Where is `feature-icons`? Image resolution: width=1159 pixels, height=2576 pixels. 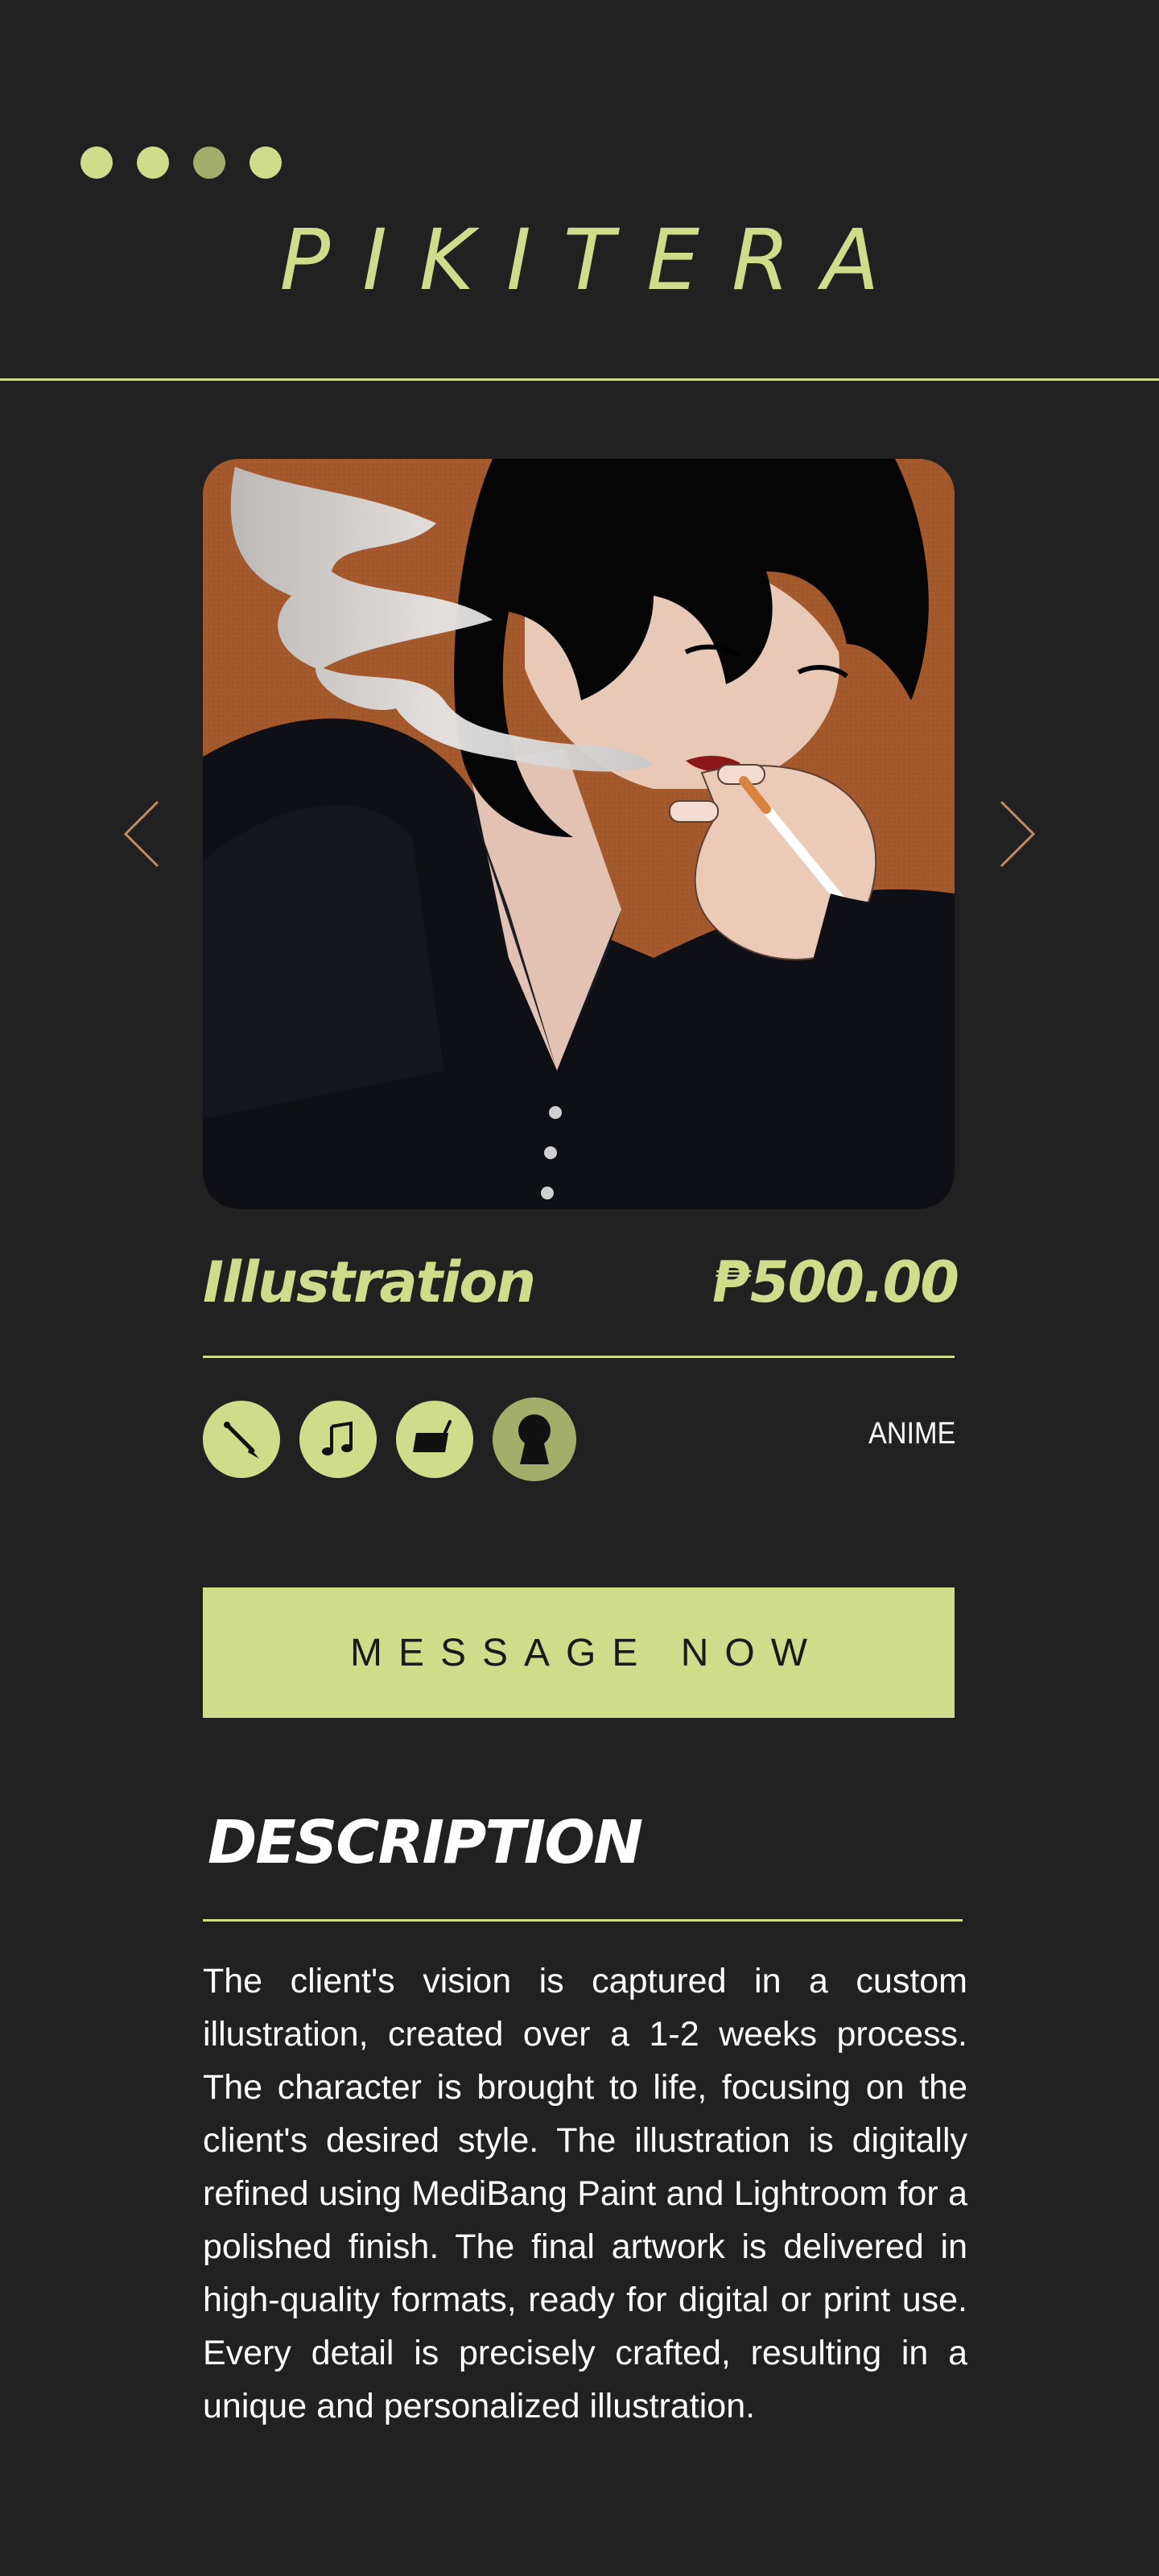
feature-icons is located at coordinates (389, 1439).